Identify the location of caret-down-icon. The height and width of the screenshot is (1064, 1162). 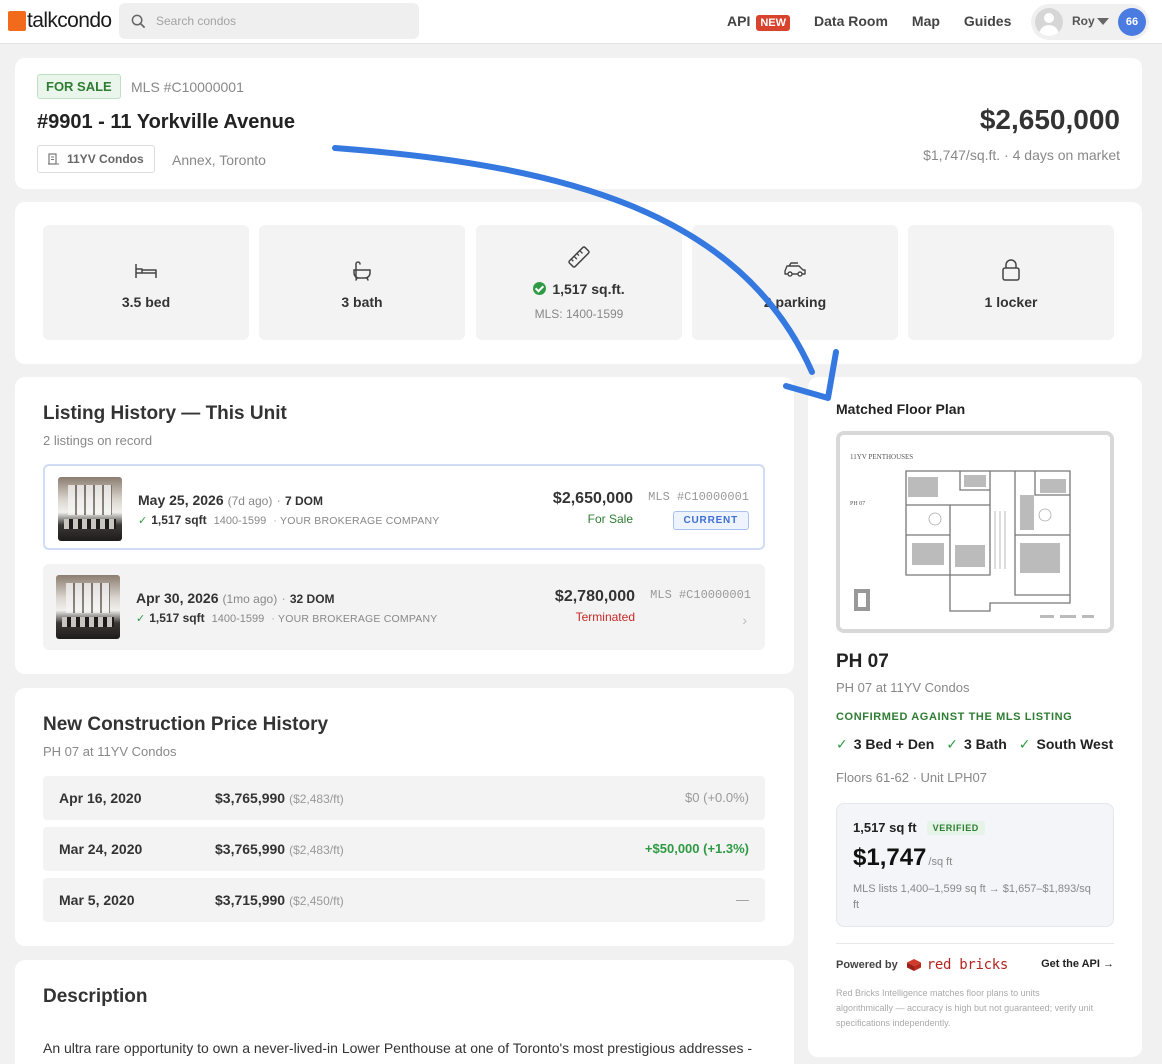
(1103, 21).